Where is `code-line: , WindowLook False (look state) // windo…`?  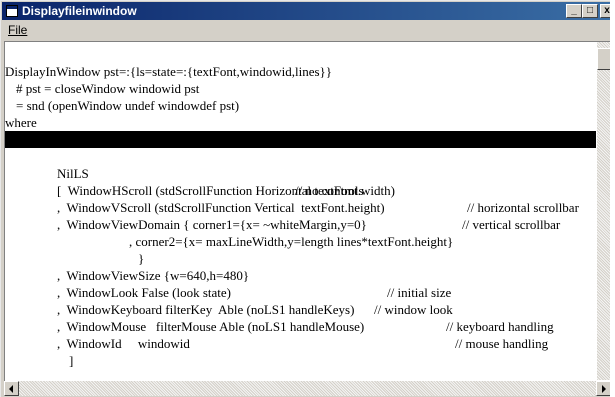 code-line: , WindowLook False (look state) // windo… is located at coordinates (300, 292).